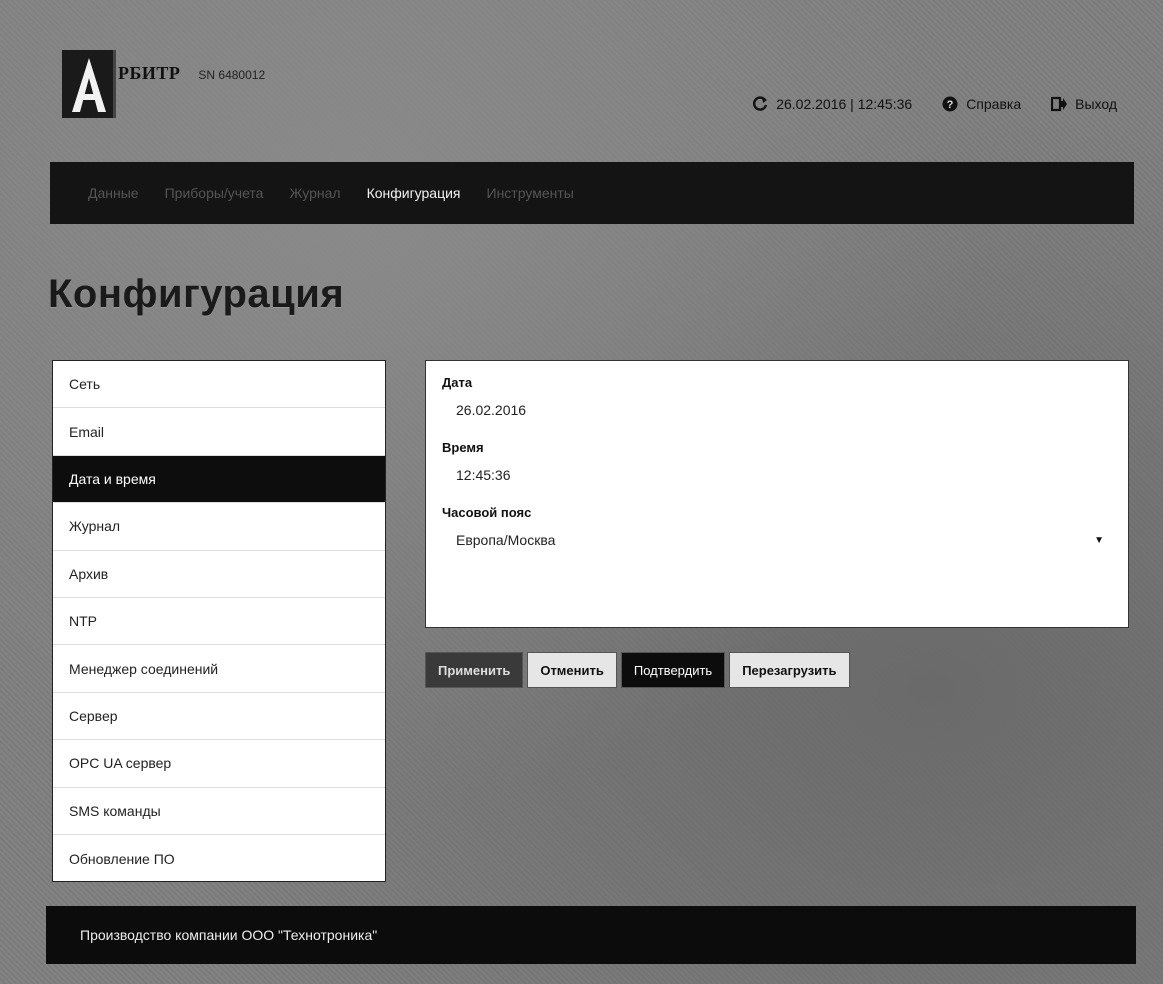  Describe the element at coordinates (1096, 104) in the screenshot. I see `logout-label: Выход` at that location.